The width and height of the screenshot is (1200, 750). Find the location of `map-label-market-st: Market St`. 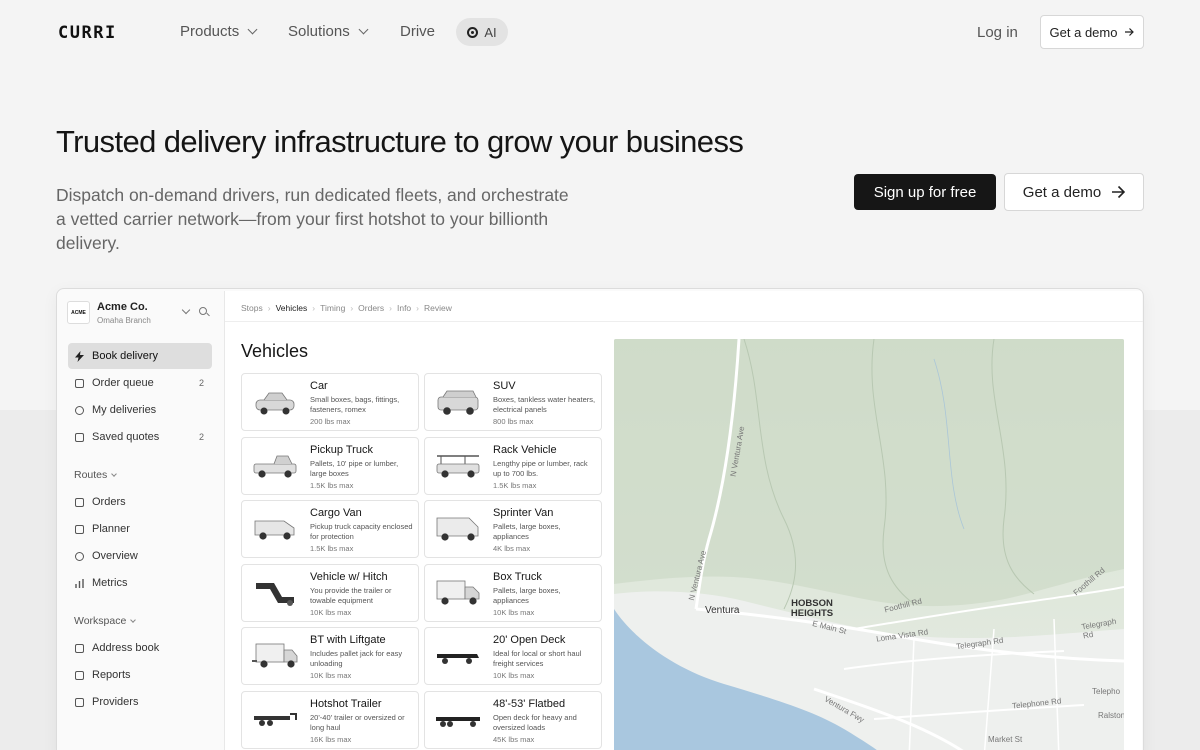

map-label-market-st: Market St is located at coordinates (1005, 739).